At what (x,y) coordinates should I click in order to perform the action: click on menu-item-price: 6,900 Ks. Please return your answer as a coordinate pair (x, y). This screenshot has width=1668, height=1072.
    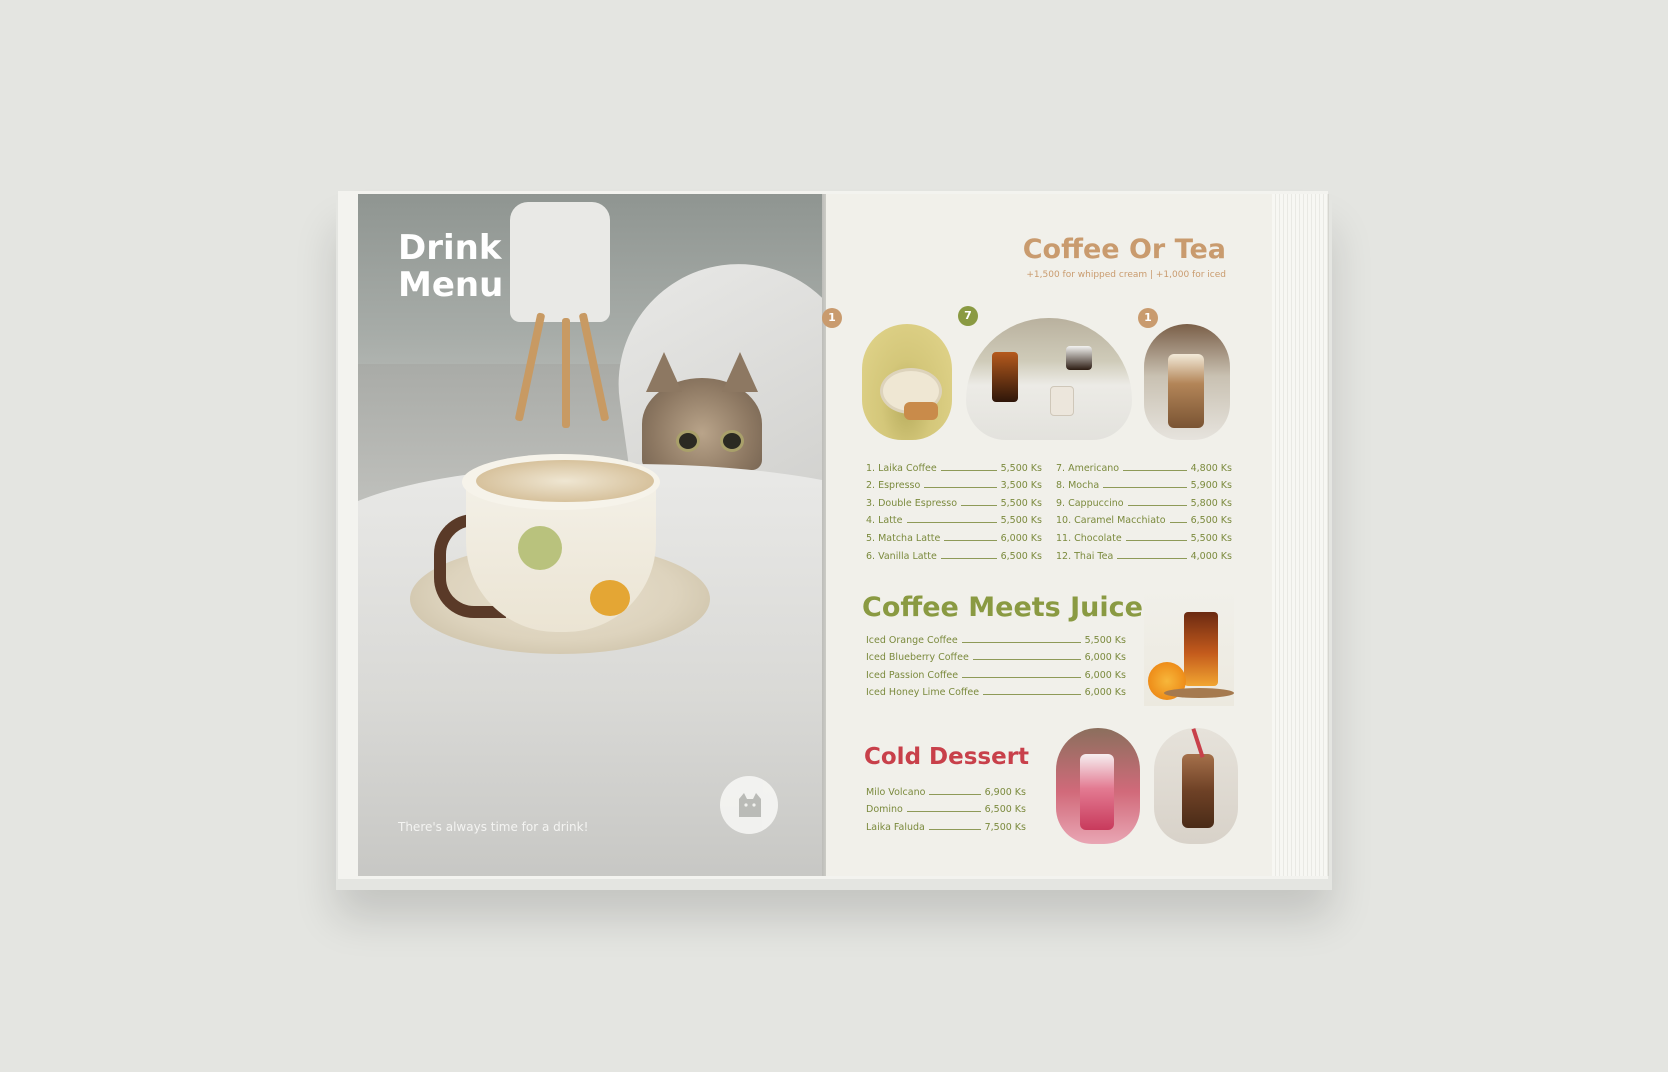
    Looking at the image, I should click on (1005, 792).